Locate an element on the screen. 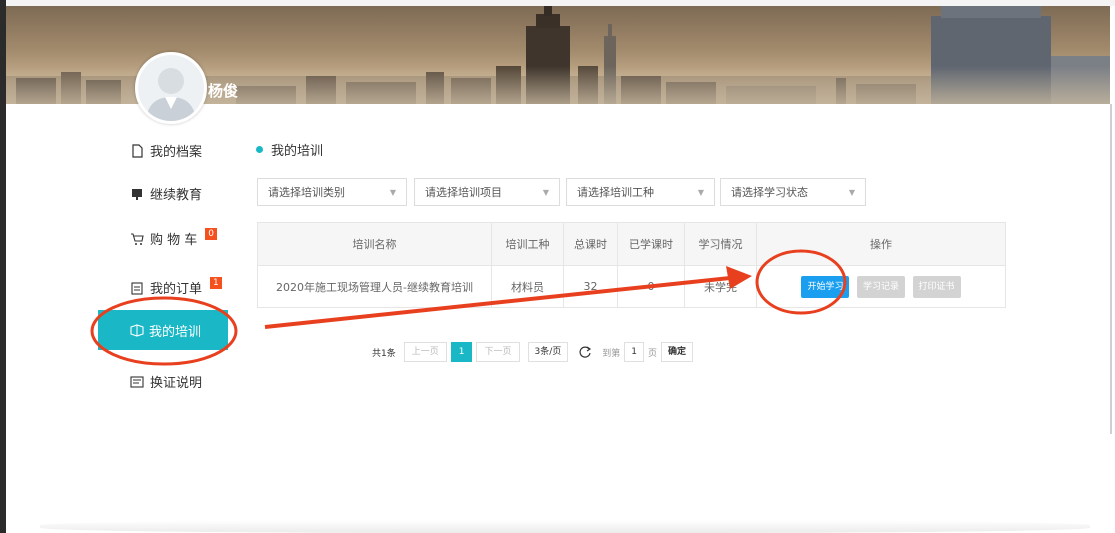  column-header: 总课时 is located at coordinates (590, 244).